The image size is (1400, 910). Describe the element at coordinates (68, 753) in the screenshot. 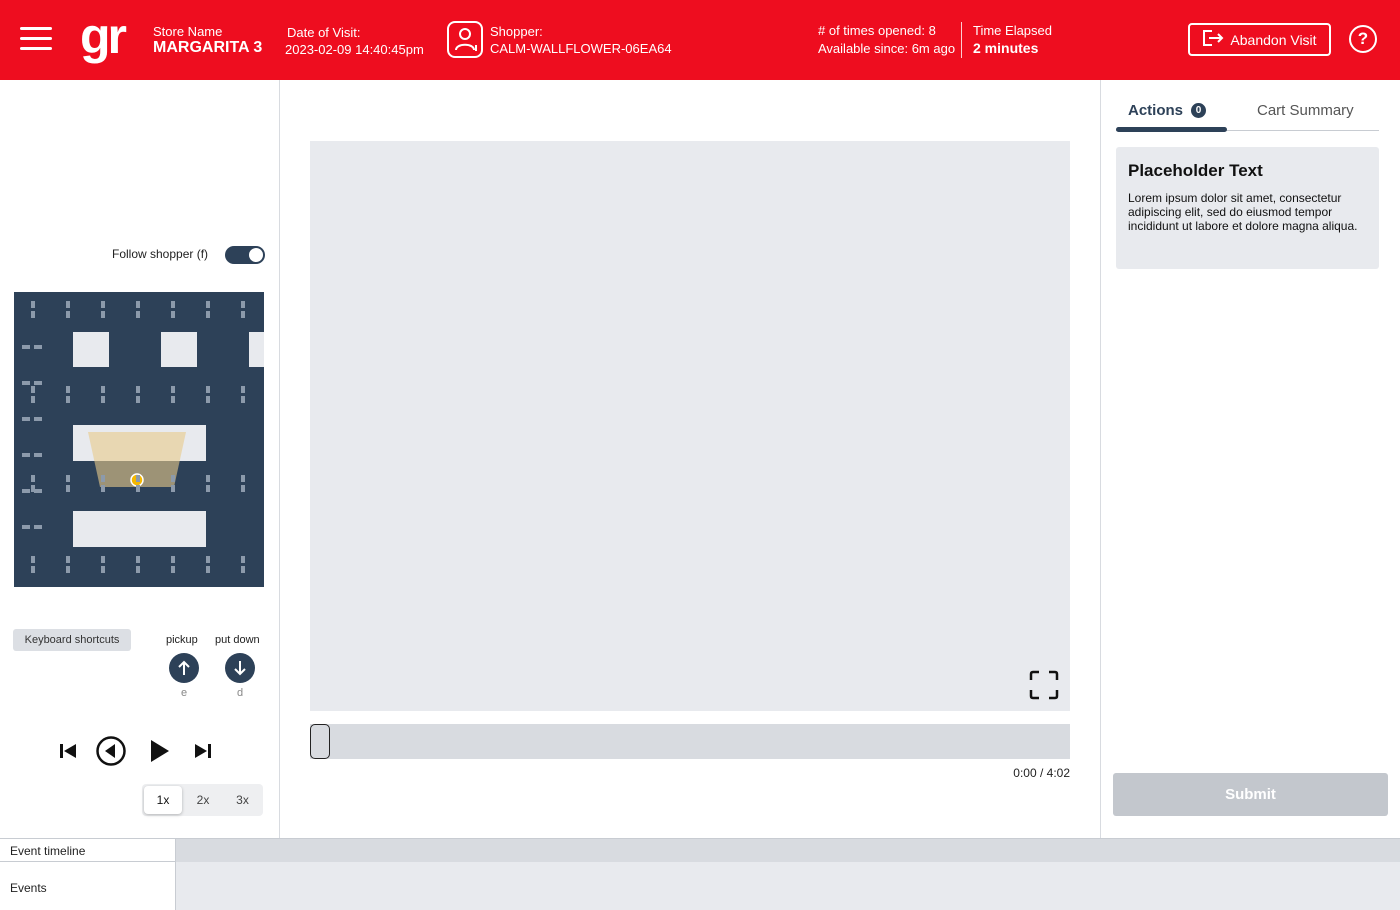

I see `skip-to-start-icon` at that location.